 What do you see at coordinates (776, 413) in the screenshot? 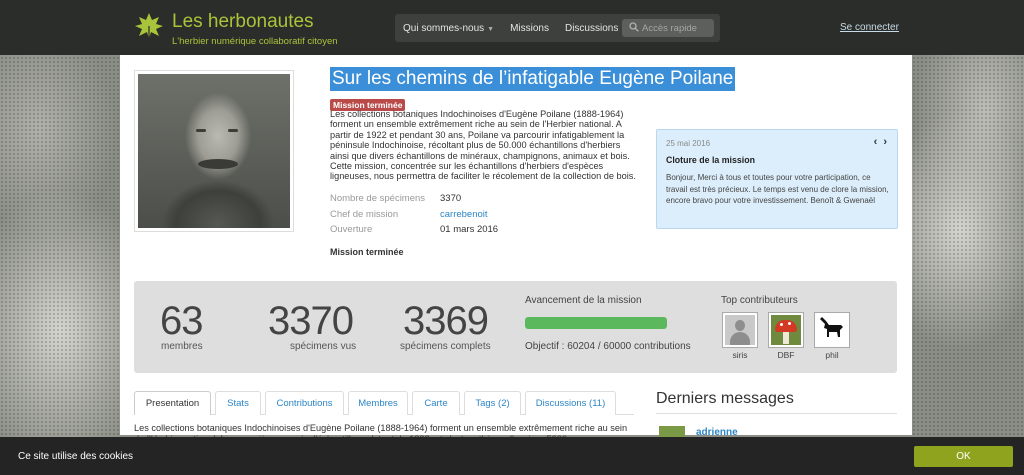
I see `divider` at bounding box center [776, 413].